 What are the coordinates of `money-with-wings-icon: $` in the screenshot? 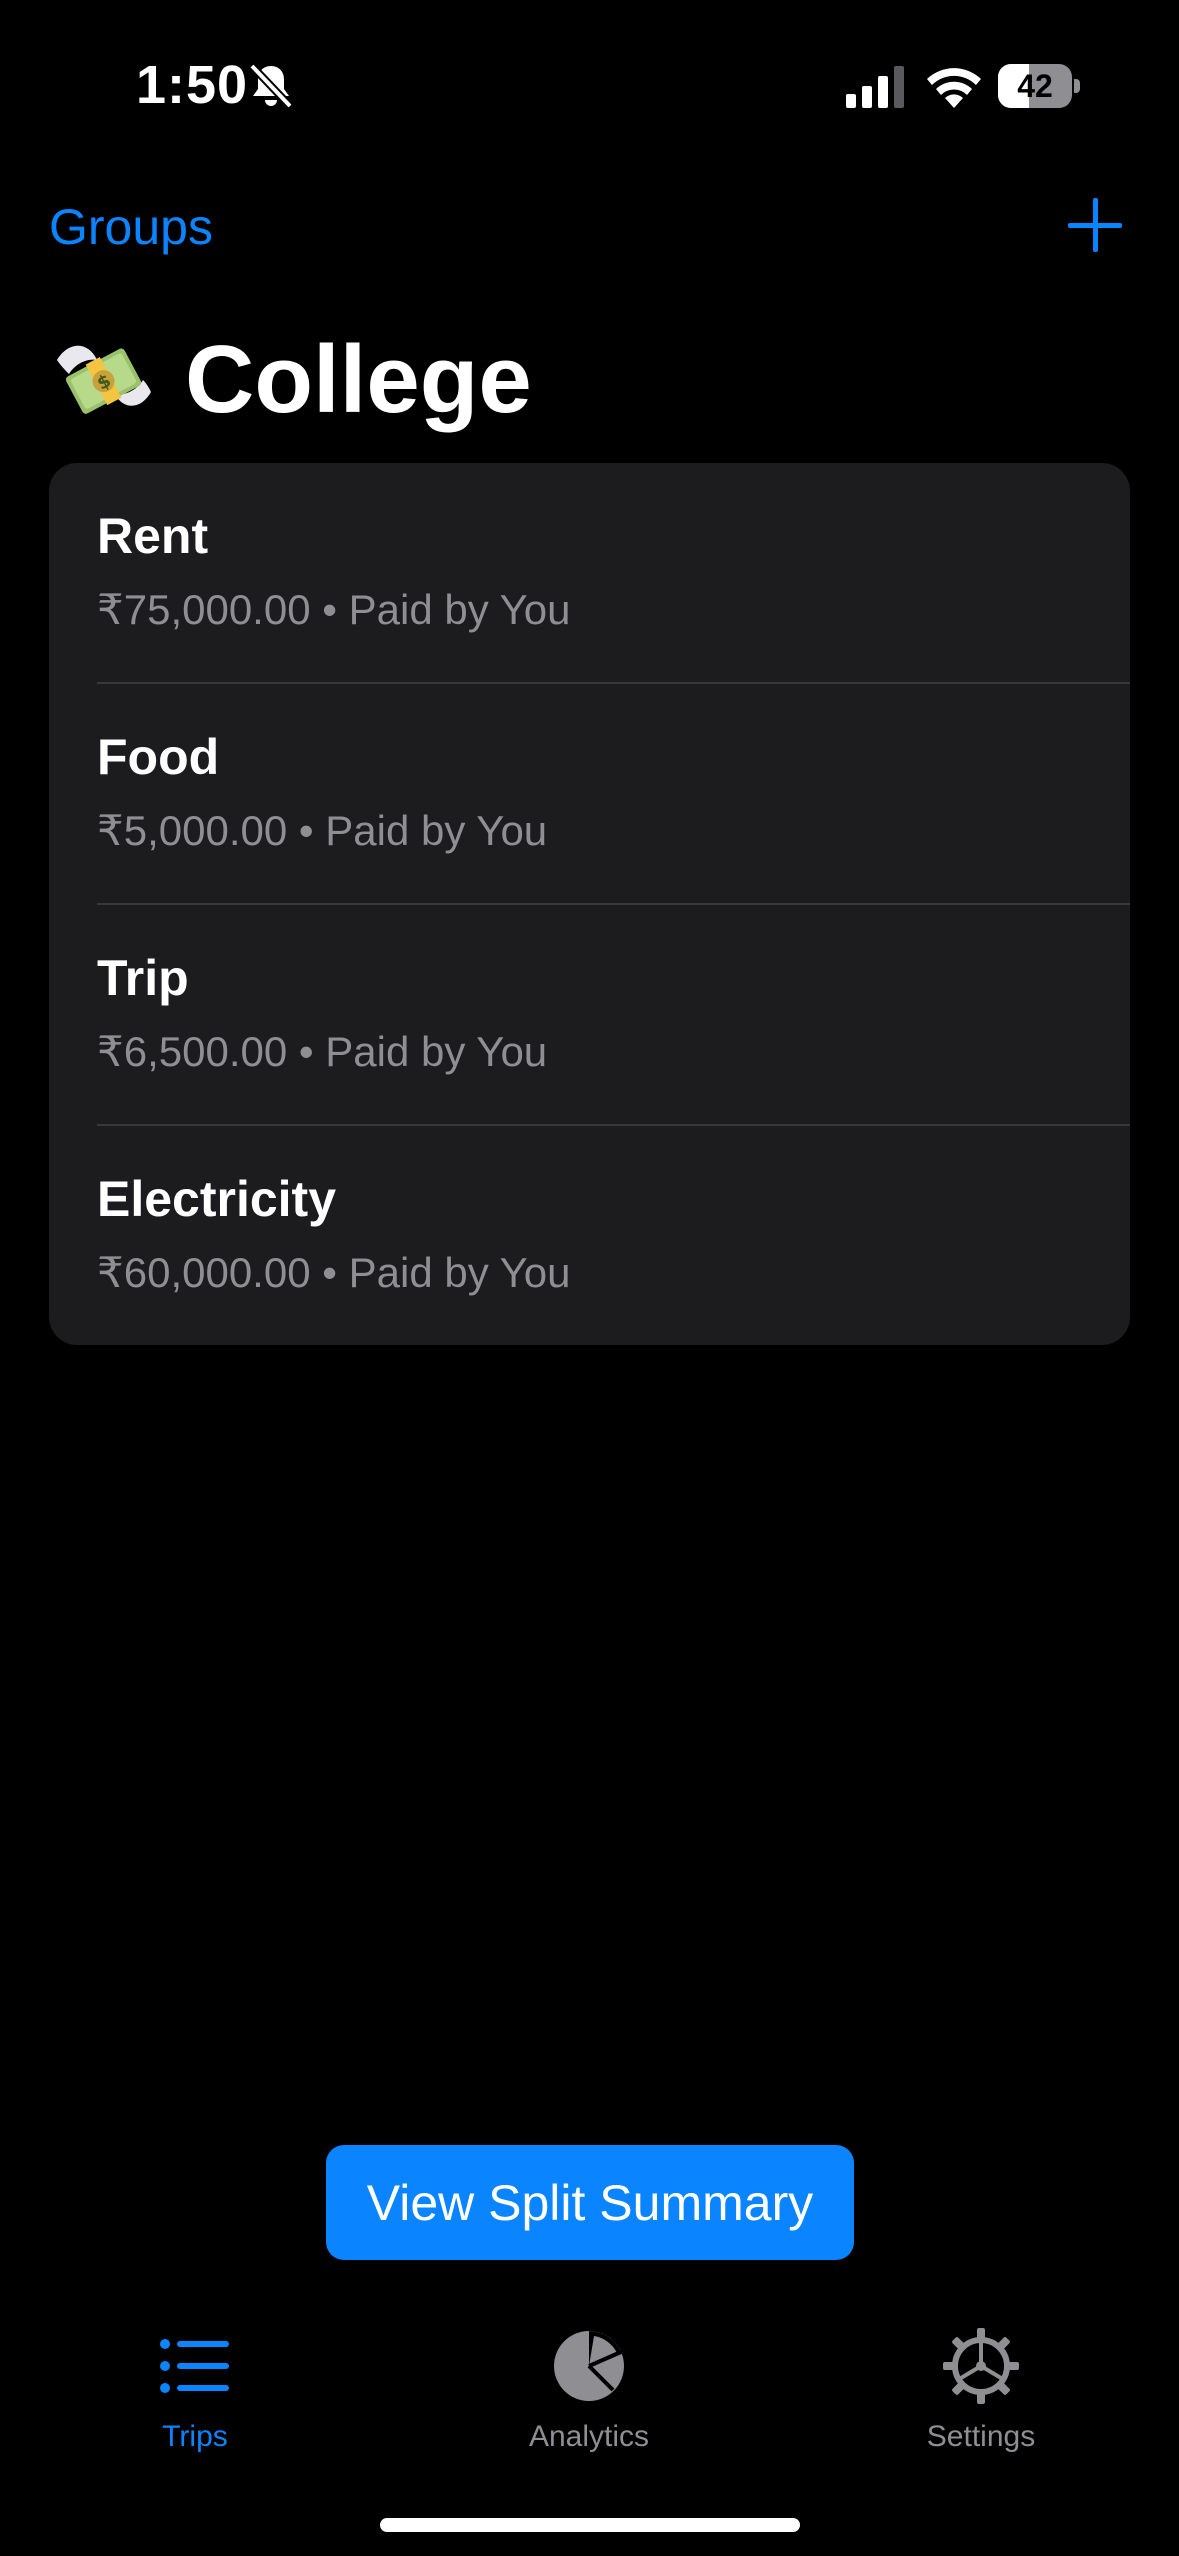 It's located at (104, 379).